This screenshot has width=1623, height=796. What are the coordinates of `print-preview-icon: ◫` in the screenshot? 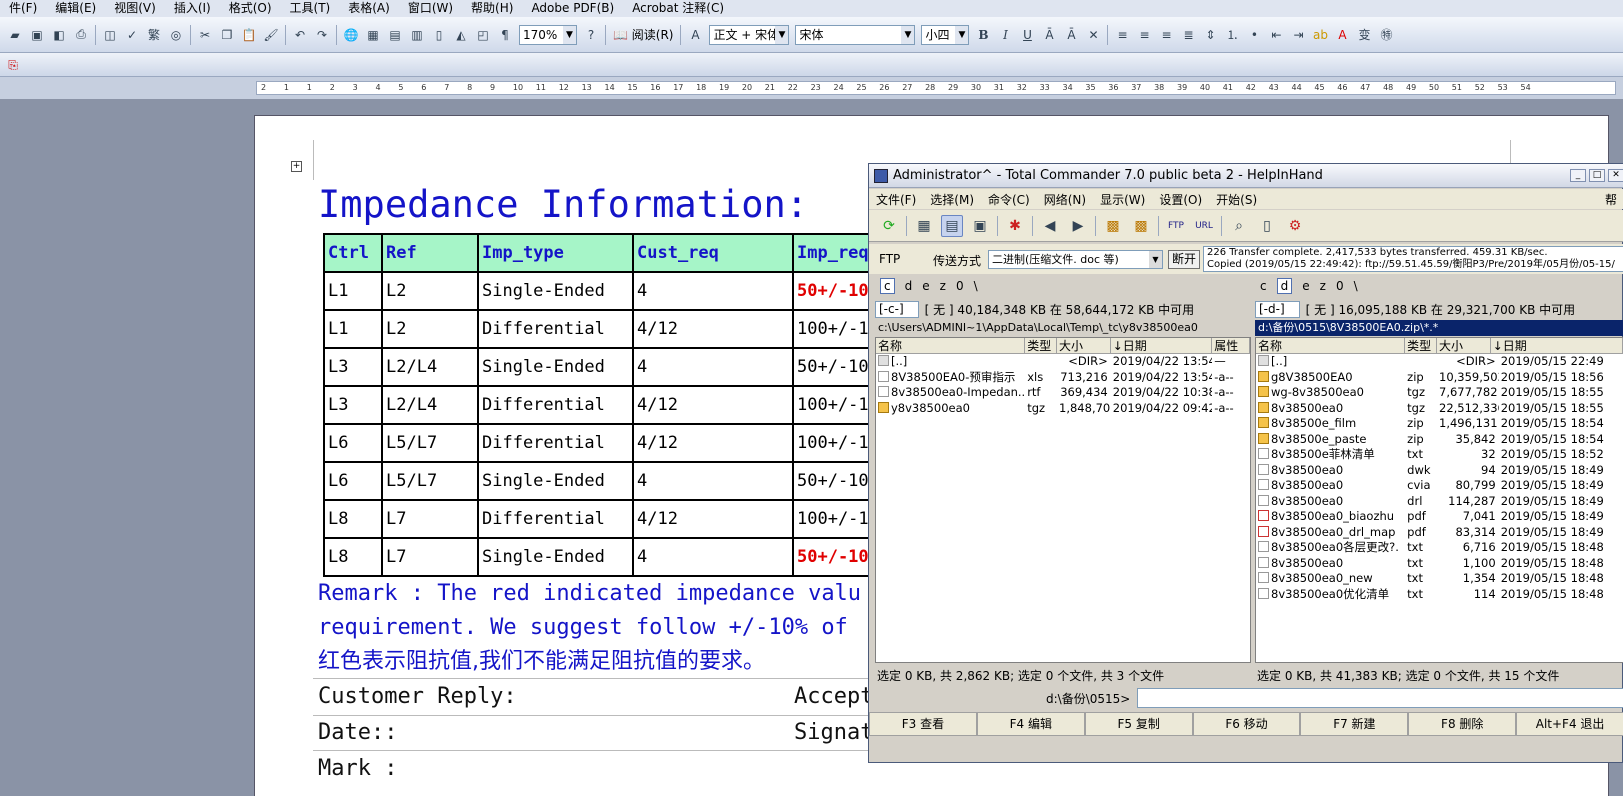 It's located at (110, 35).